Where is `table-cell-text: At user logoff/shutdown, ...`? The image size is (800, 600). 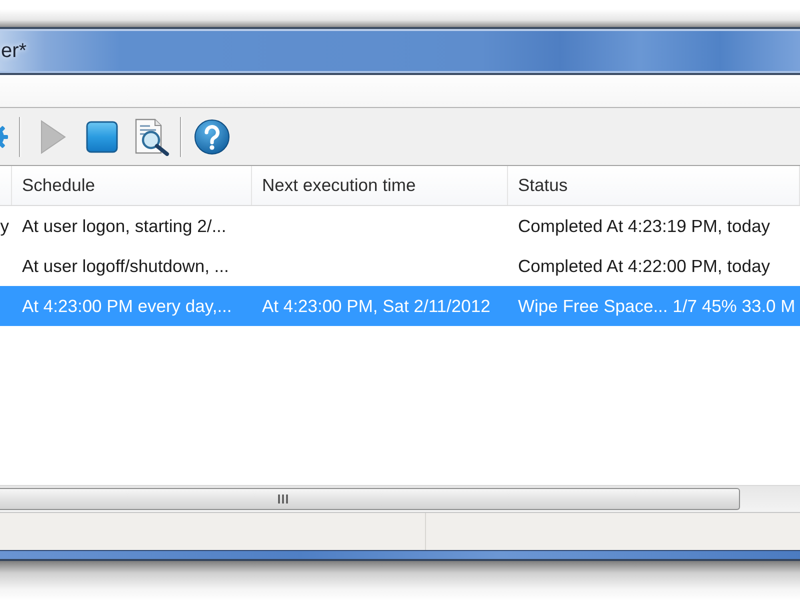 table-cell-text: At user logoff/shutdown, ... is located at coordinates (125, 266).